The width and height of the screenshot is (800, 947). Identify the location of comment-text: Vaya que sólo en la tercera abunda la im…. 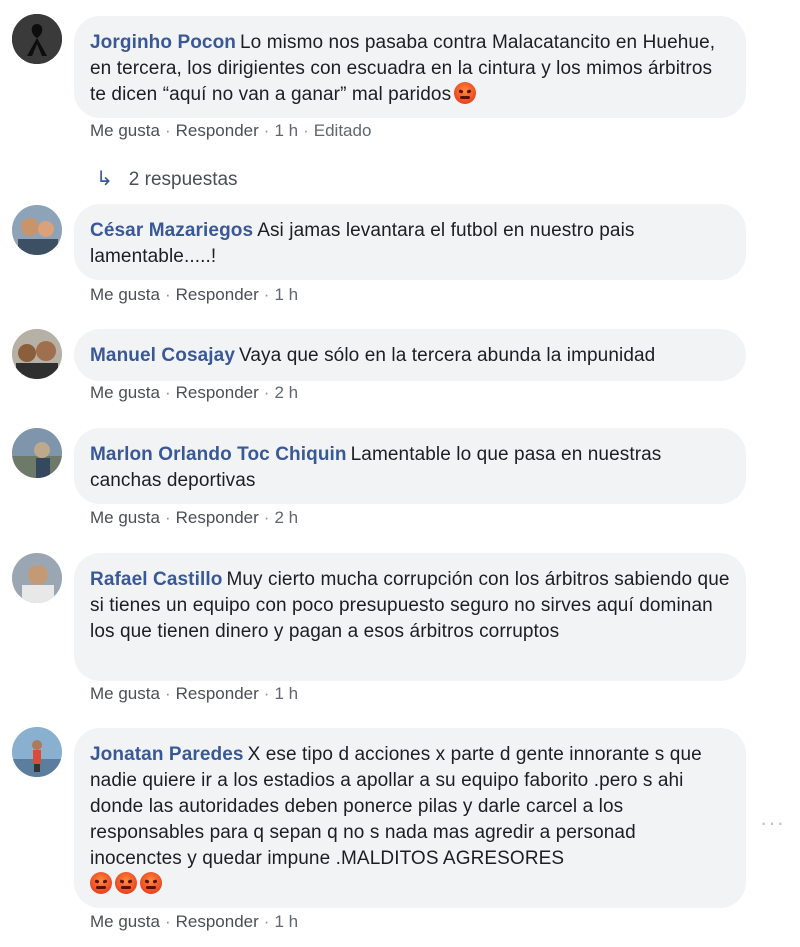
(447, 355).